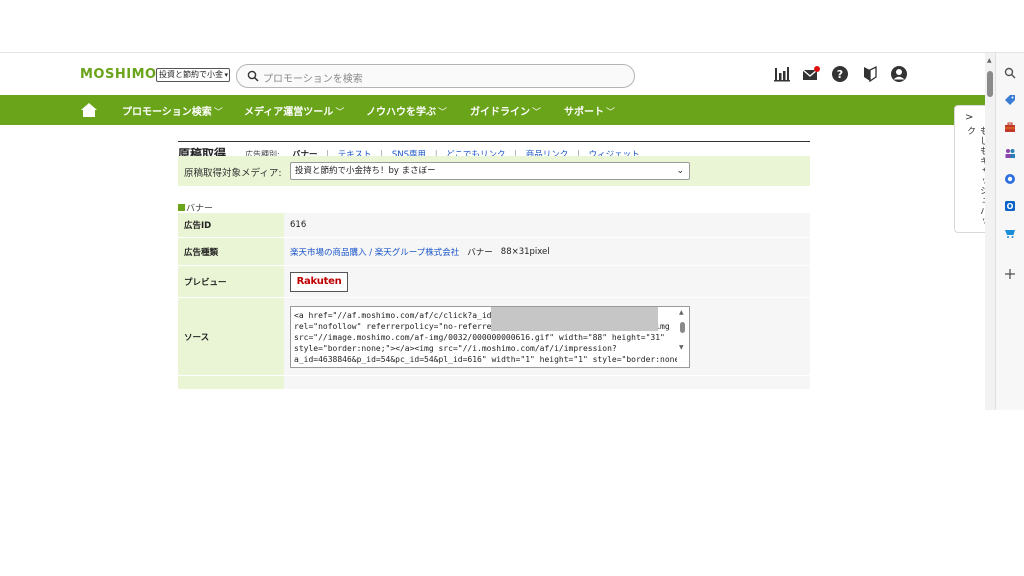 The height and width of the screenshot is (576, 1024). I want to click on preview-cell: Rakuten, so click(547, 281).